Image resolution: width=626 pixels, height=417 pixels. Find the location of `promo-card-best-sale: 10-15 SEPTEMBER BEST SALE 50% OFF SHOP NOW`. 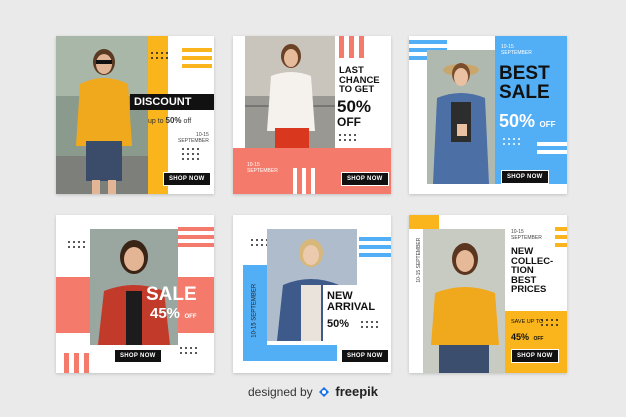

promo-card-best-sale: 10-15 SEPTEMBER BEST SALE 50% OFF SHOP NOW is located at coordinates (488, 115).